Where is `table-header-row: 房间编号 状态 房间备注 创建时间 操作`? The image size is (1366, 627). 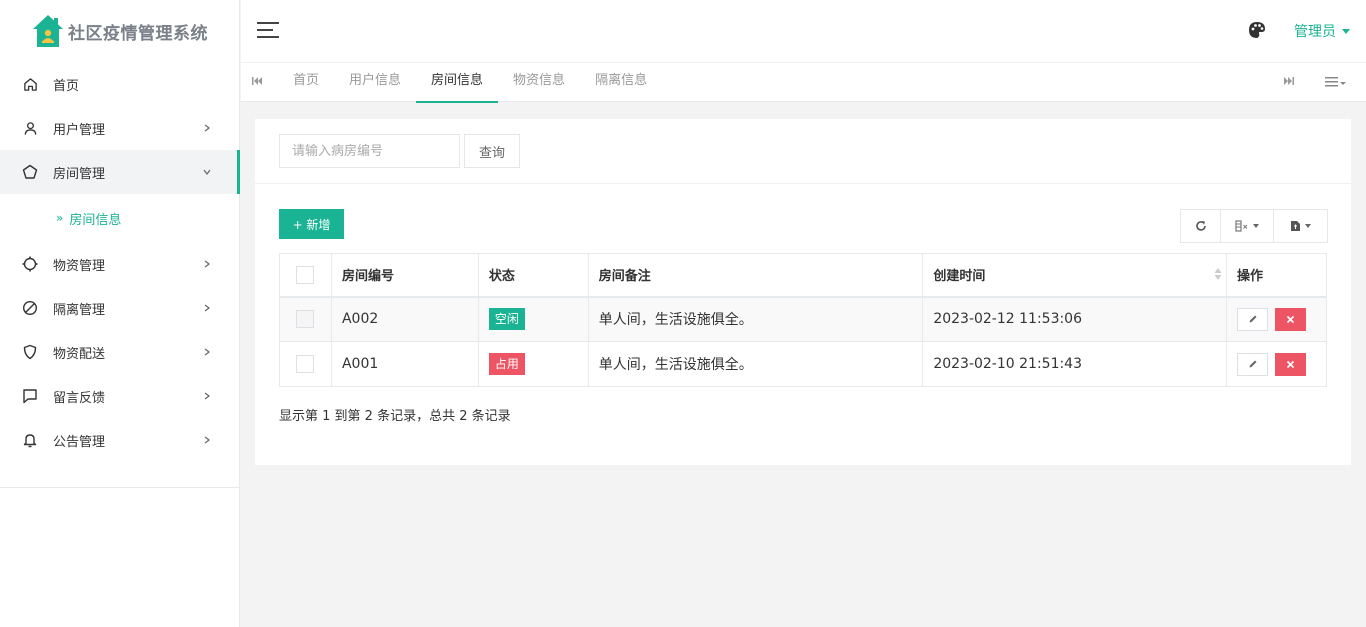 table-header-row: 房间编号 状态 房间备注 创建时间 操作 is located at coordinates (803, 275).